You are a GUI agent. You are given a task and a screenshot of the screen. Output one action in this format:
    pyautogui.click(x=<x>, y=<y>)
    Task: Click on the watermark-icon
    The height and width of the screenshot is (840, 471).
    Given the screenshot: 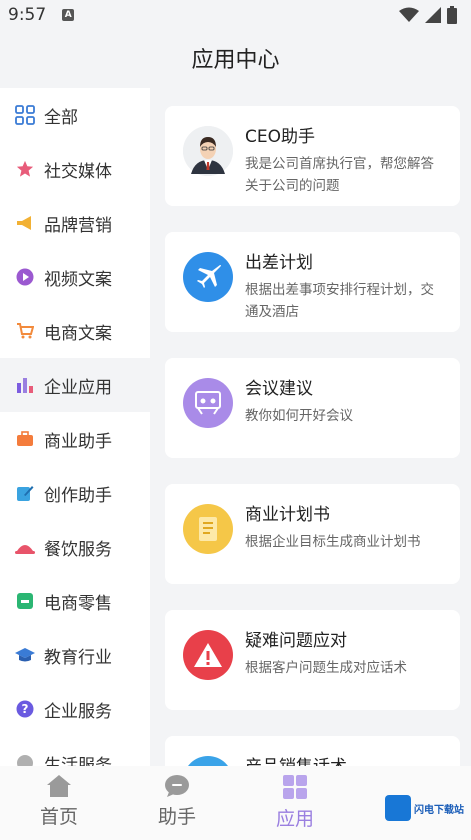 What is the action you would take?
    pyautogui.click(x=398, y=808)
    